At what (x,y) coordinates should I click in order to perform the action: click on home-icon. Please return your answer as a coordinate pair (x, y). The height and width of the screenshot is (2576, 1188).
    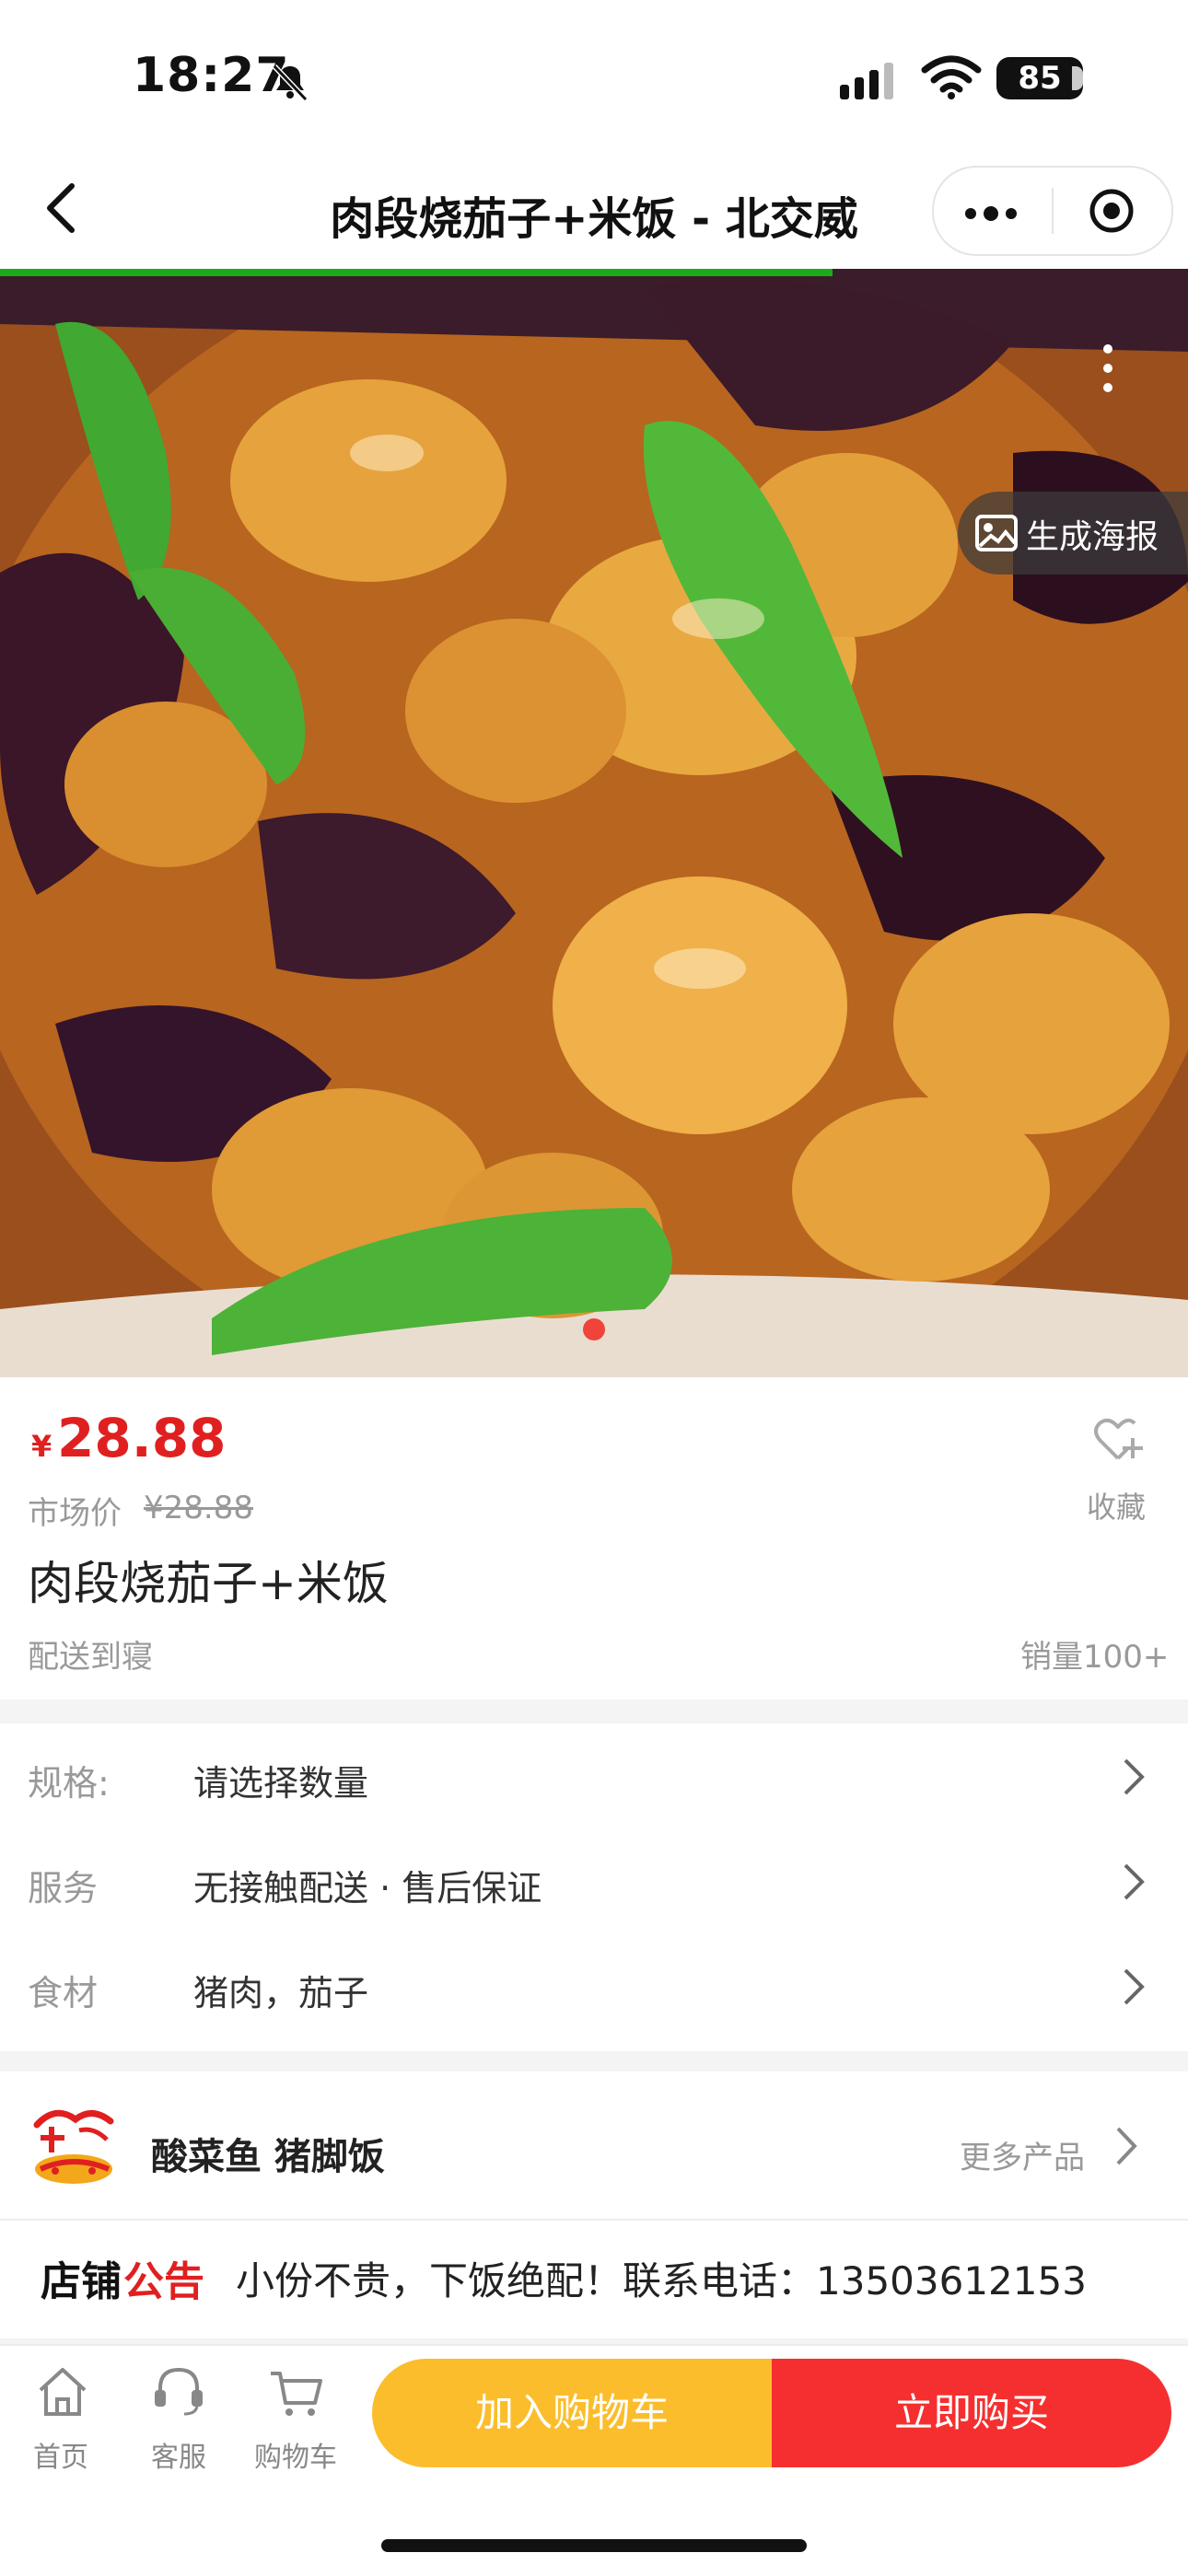
    Looking at the image, I should click on (63, 2391).